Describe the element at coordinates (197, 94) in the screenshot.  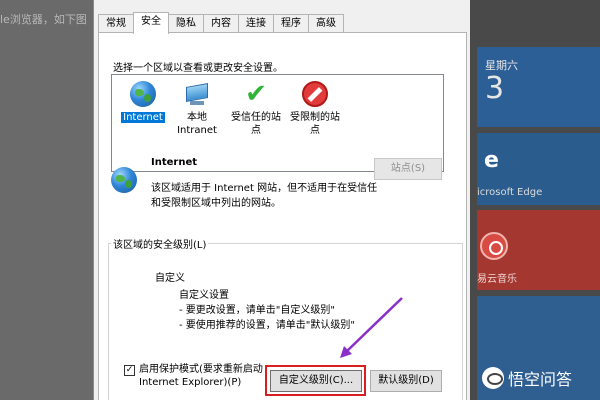
I see `intranet-icon` at that location.